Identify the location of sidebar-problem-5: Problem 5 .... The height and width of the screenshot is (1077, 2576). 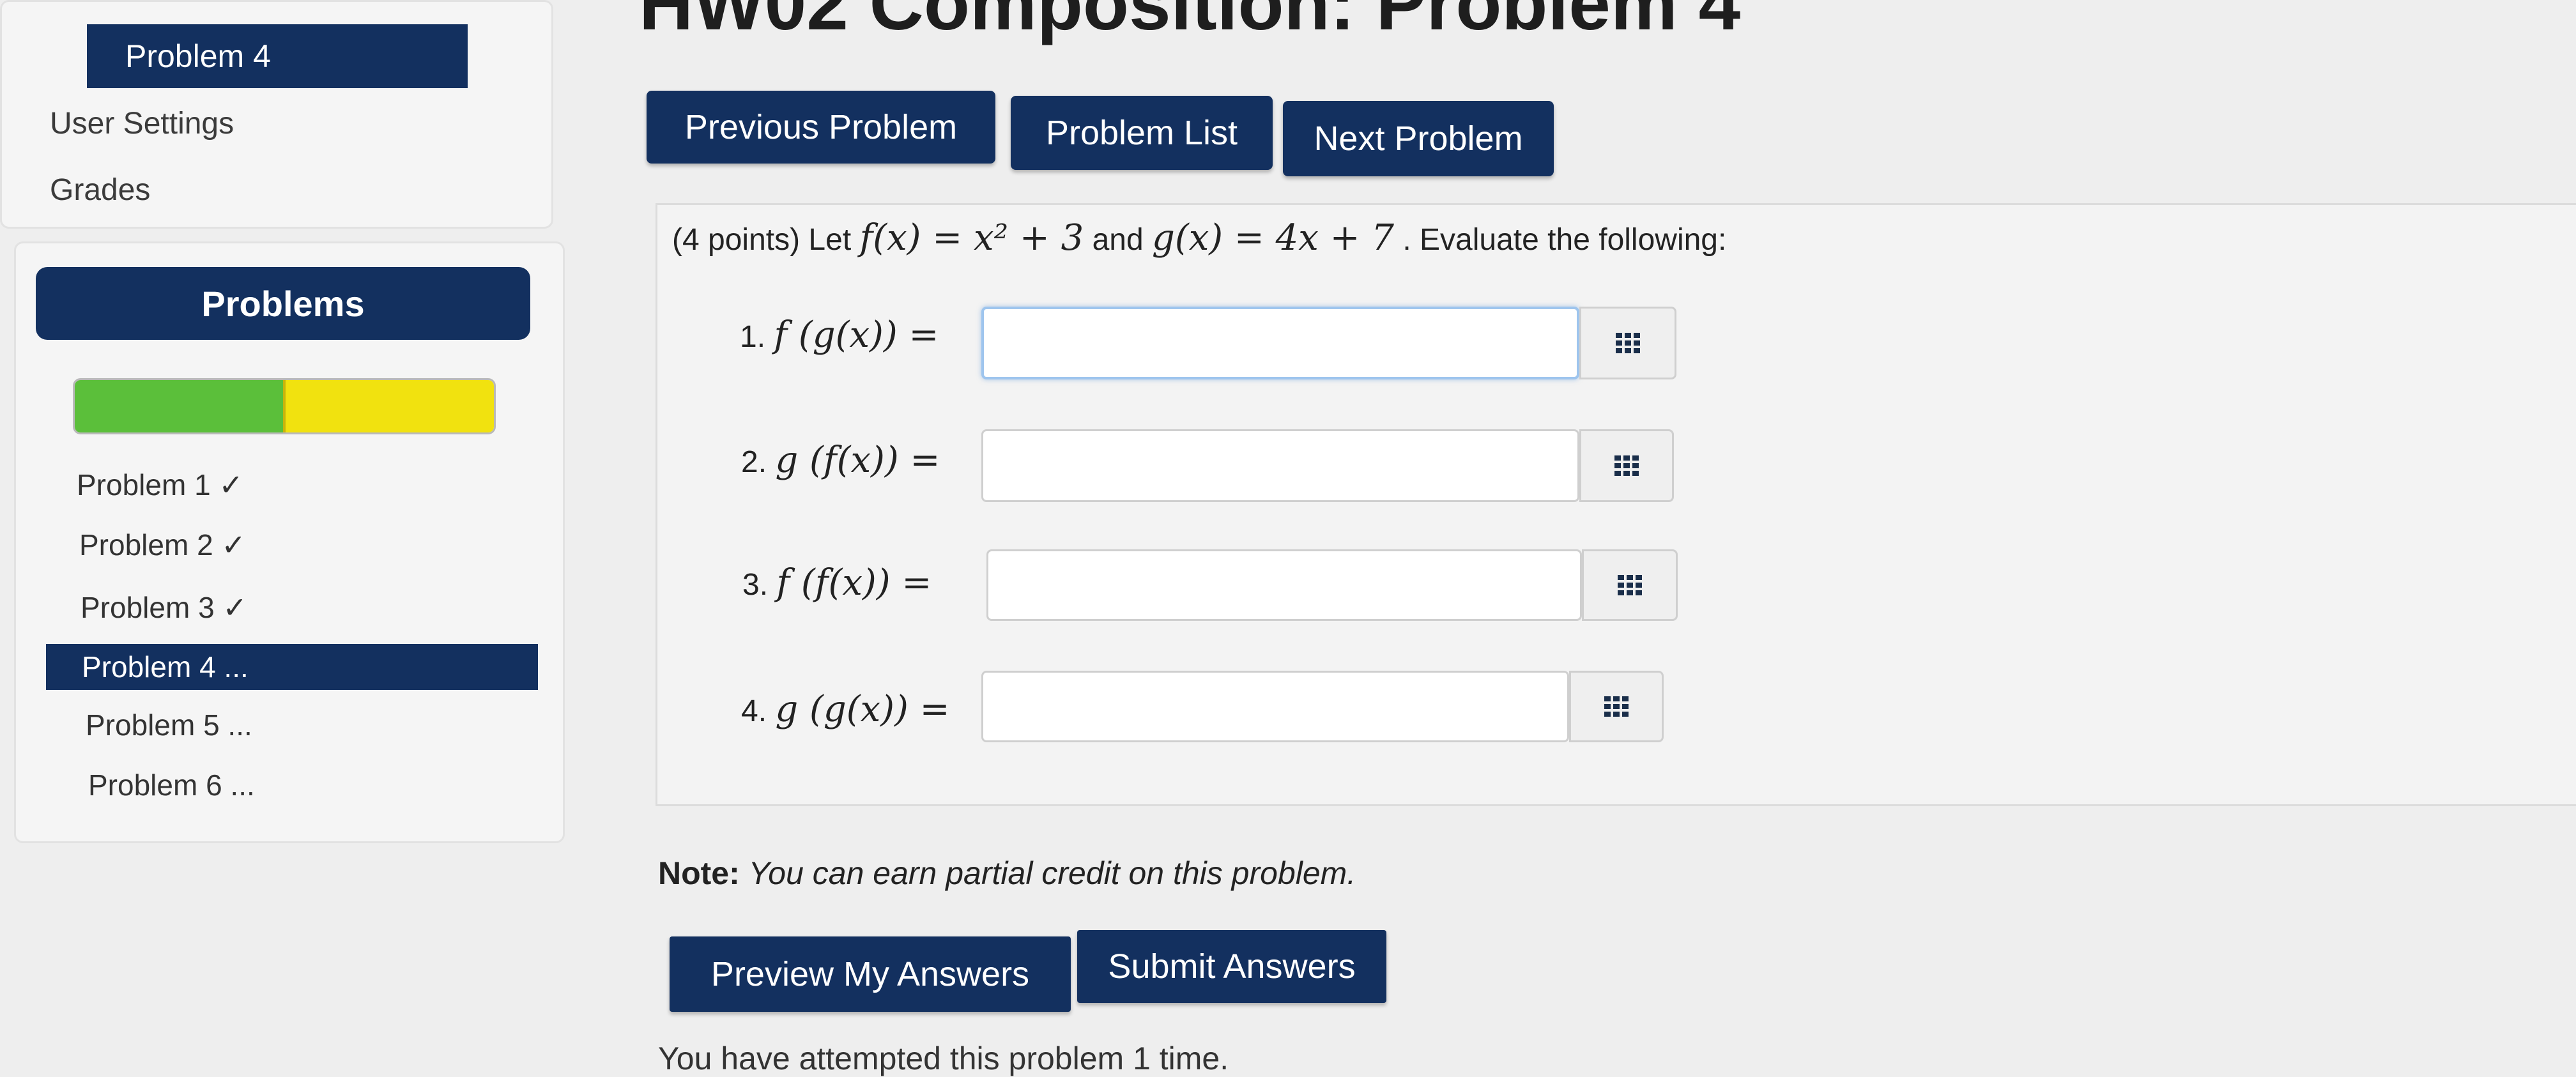
(169, 725).